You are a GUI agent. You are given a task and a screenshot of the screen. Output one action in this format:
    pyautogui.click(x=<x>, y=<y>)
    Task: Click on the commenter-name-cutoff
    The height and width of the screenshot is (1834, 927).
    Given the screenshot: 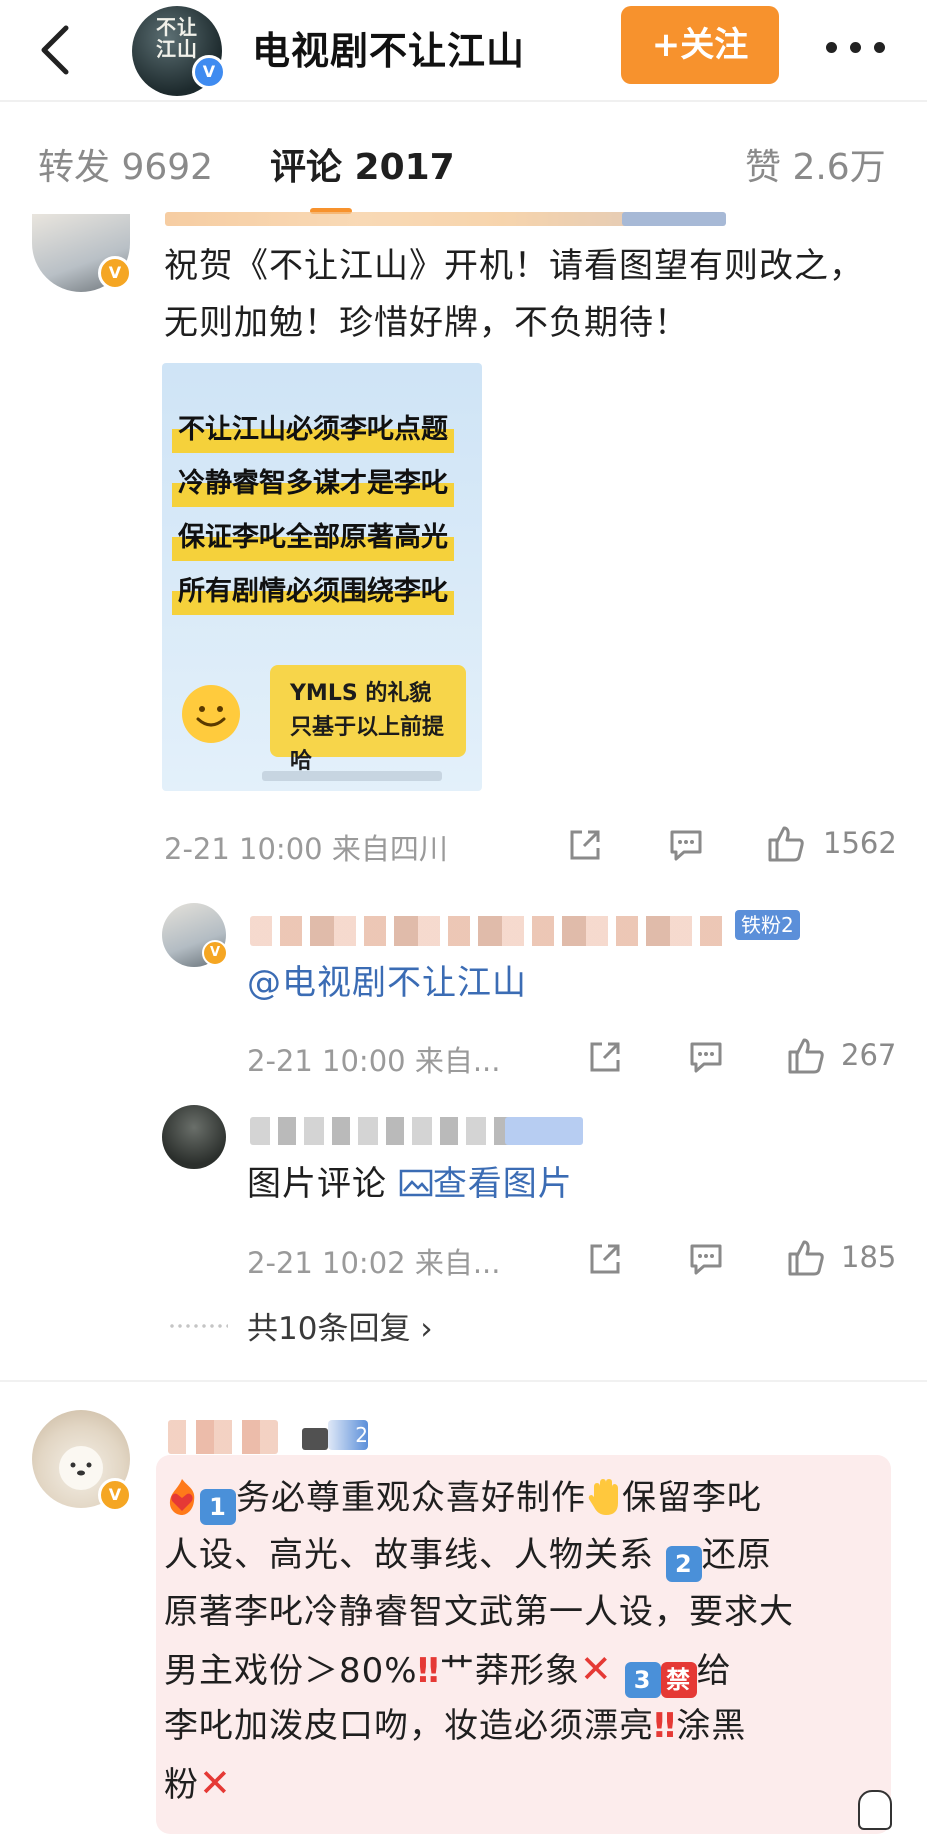 What is the action you would take?
    pyautogui.click(x=405, y=219)
    